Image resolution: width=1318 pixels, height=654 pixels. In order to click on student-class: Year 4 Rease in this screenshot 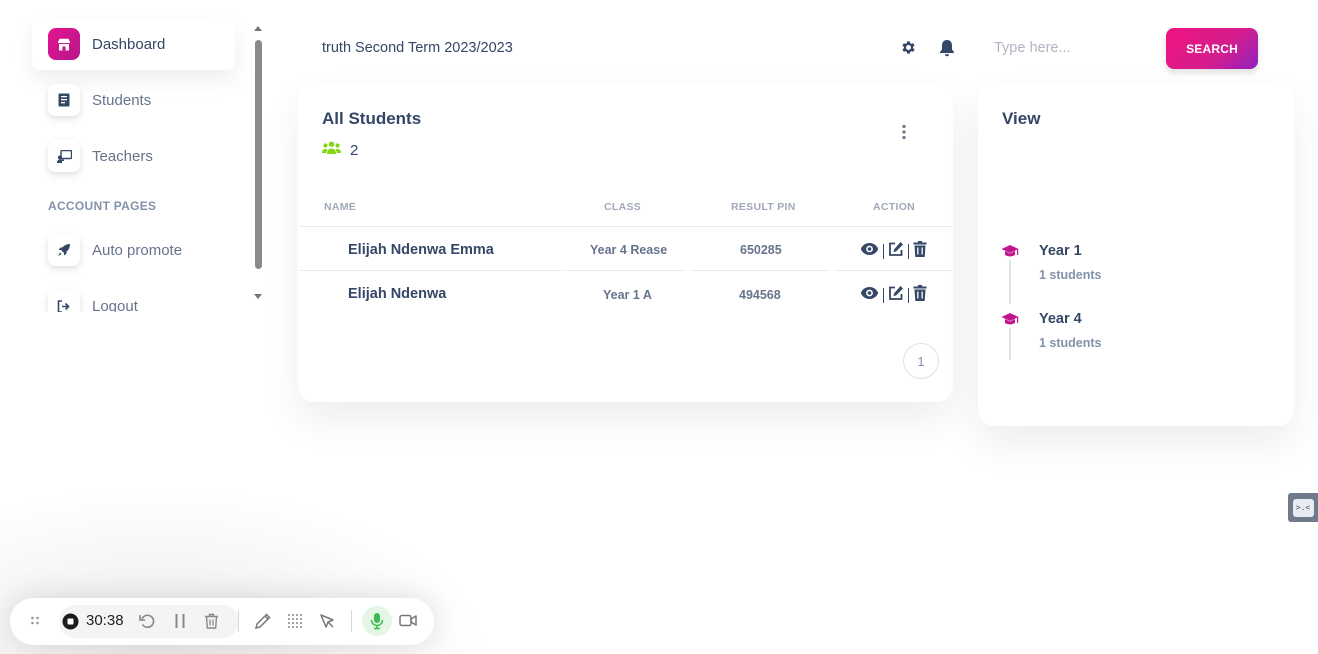, I will do `click(629, 250)`.